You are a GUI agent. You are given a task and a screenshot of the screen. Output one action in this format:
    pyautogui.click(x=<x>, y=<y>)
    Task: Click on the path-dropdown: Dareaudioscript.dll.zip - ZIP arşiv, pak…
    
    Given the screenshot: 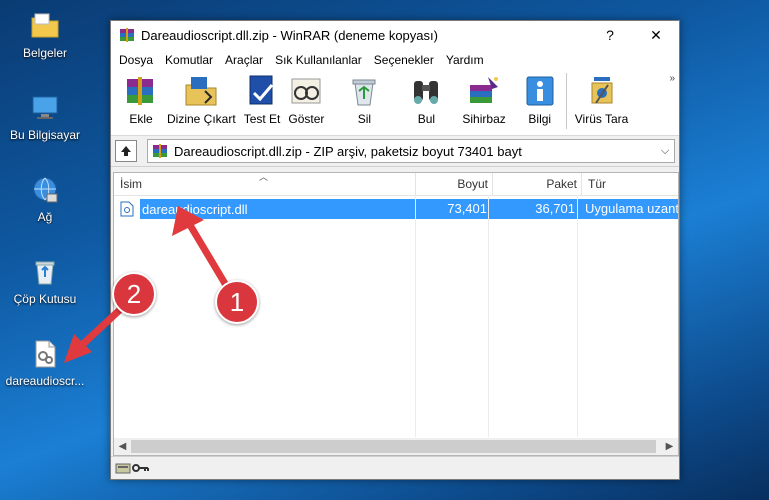 What is the action you would take?
    pyautogui.click(x=411, y=151)
    